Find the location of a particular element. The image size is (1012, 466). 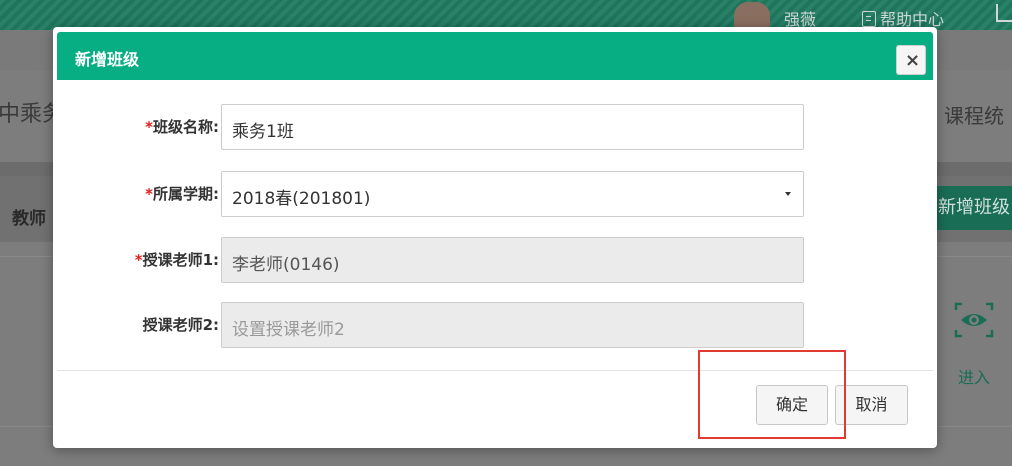

chevron-down-icon is located at coordinates (788, 194).